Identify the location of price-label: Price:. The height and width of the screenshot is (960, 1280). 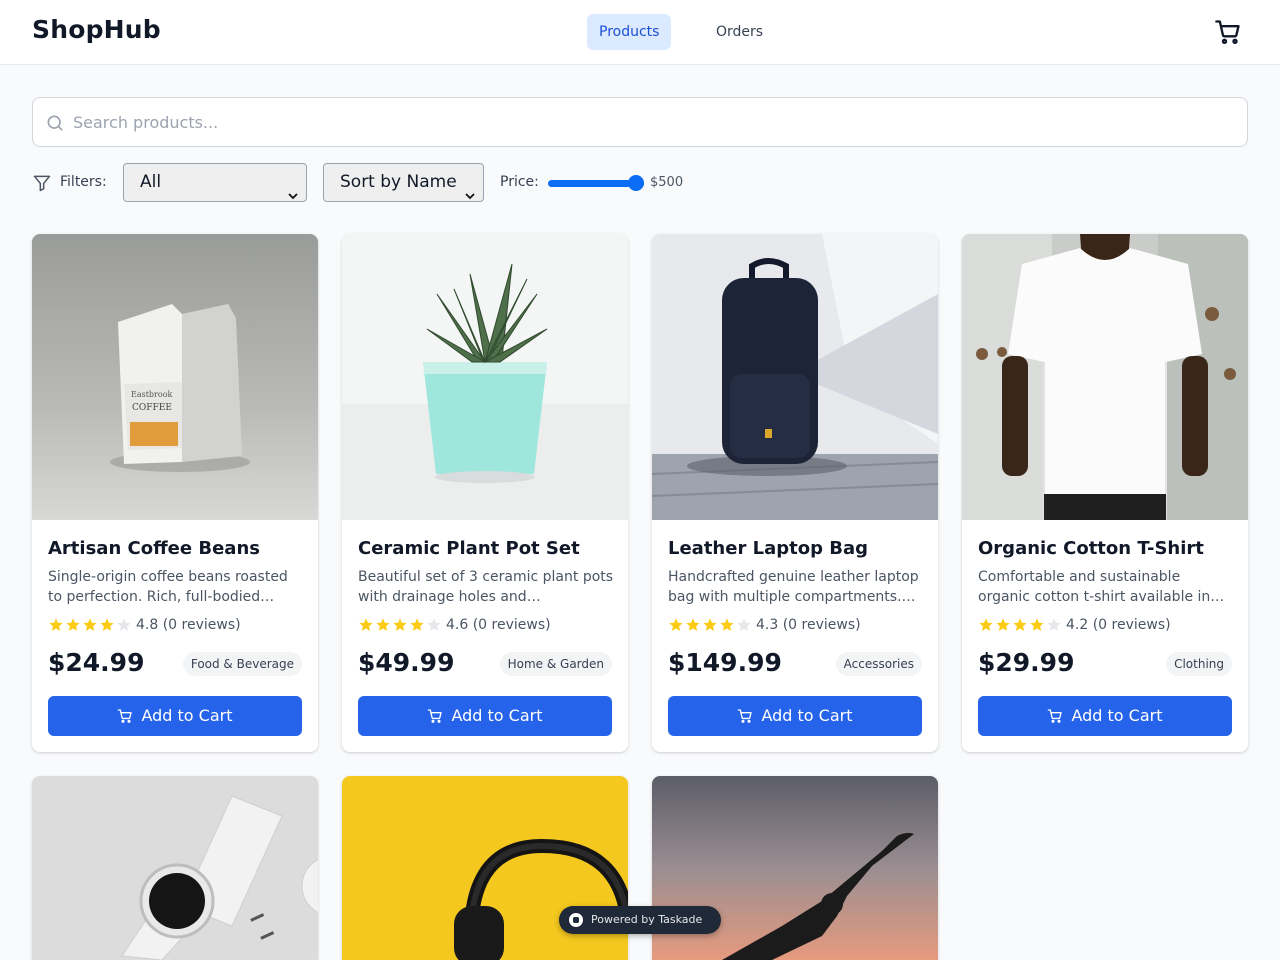
(519, 182).